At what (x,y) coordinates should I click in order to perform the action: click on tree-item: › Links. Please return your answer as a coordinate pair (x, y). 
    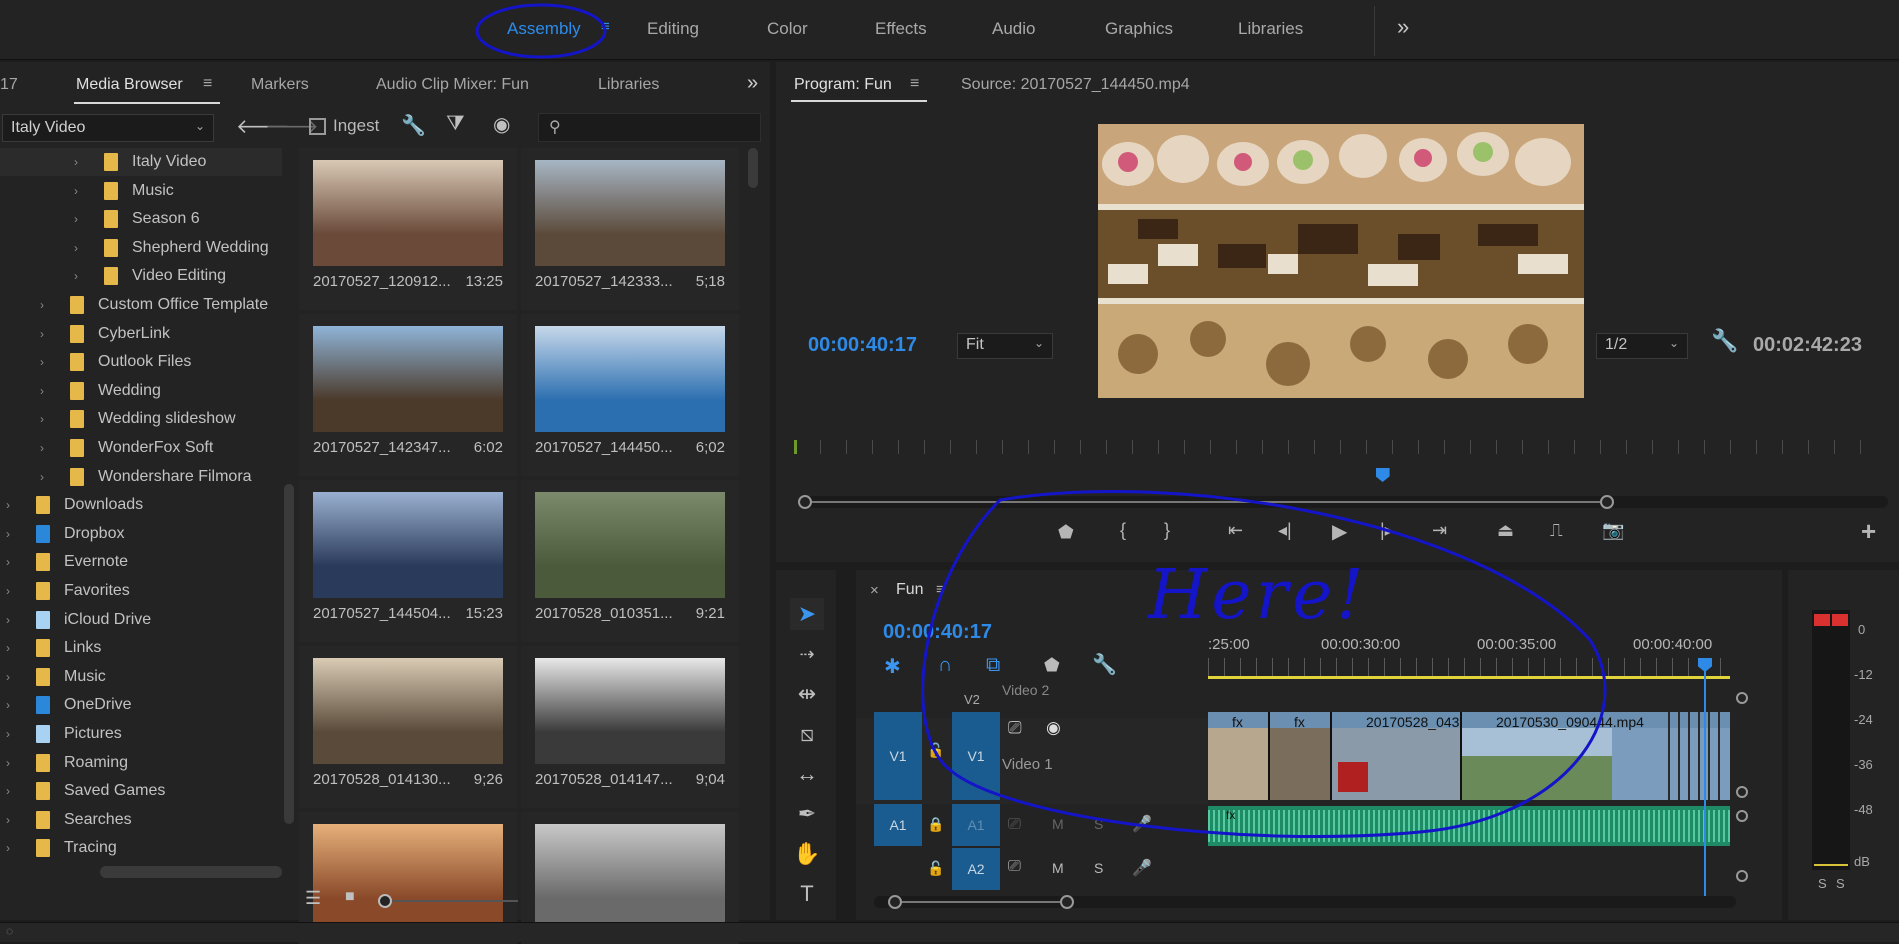
    Looking at the image, I should click on (53, 648).